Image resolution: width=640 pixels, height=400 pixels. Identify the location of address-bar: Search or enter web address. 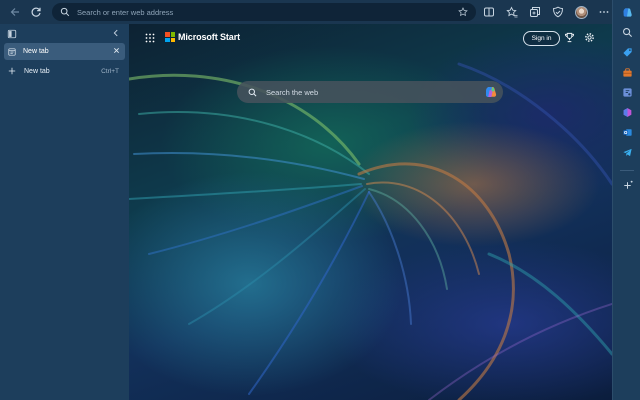
(264, 12).